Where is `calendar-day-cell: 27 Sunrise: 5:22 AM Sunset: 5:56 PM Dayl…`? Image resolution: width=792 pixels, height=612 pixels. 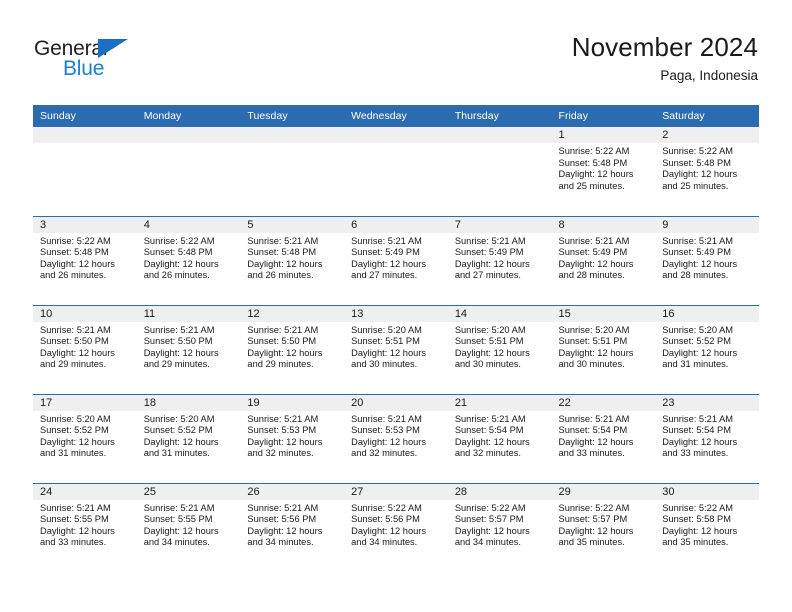
calendar-day-cell: 27 Sunrise: 5:22 AM Sunset: 5:56 PM Dayl… is located at coordinates (396, 527).